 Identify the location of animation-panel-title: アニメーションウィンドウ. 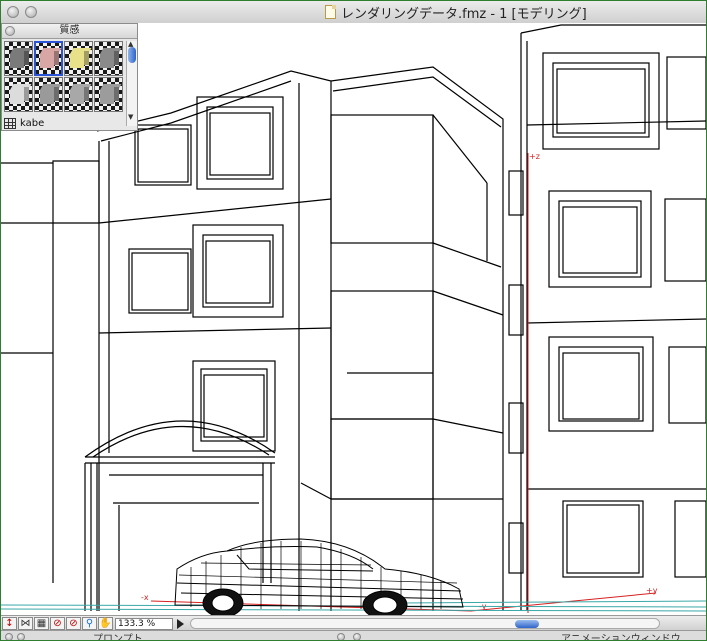
(621, 637).